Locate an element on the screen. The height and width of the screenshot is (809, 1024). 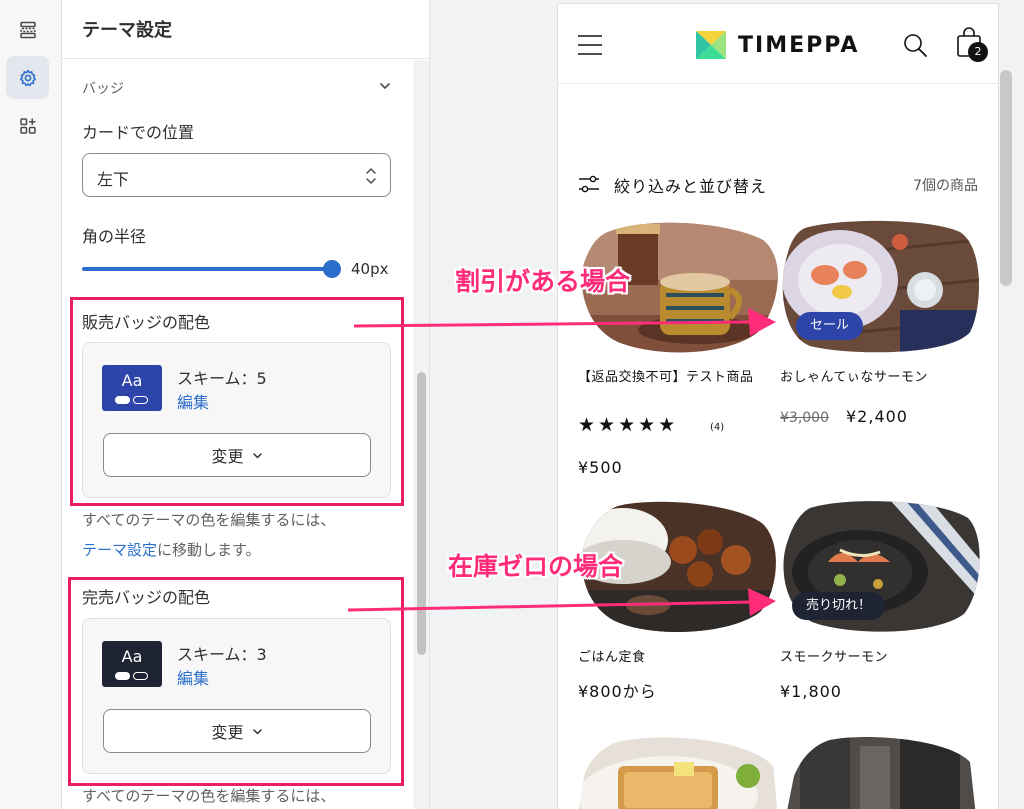
position-select: 左下 is located at coordinates (236, 175).